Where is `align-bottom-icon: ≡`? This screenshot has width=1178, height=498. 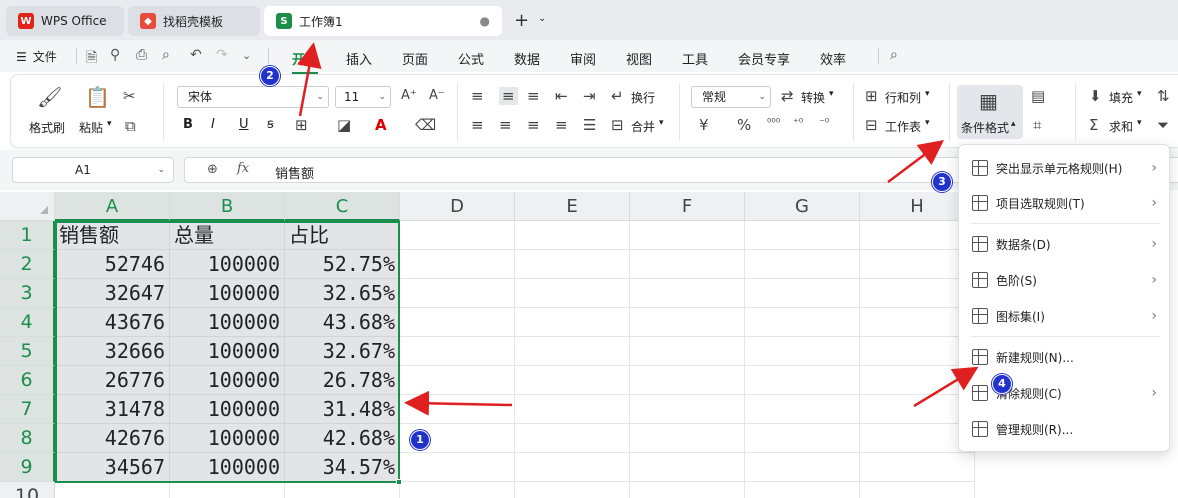
align-bottom-icon: ≡ is located at coordinates (533, 96).